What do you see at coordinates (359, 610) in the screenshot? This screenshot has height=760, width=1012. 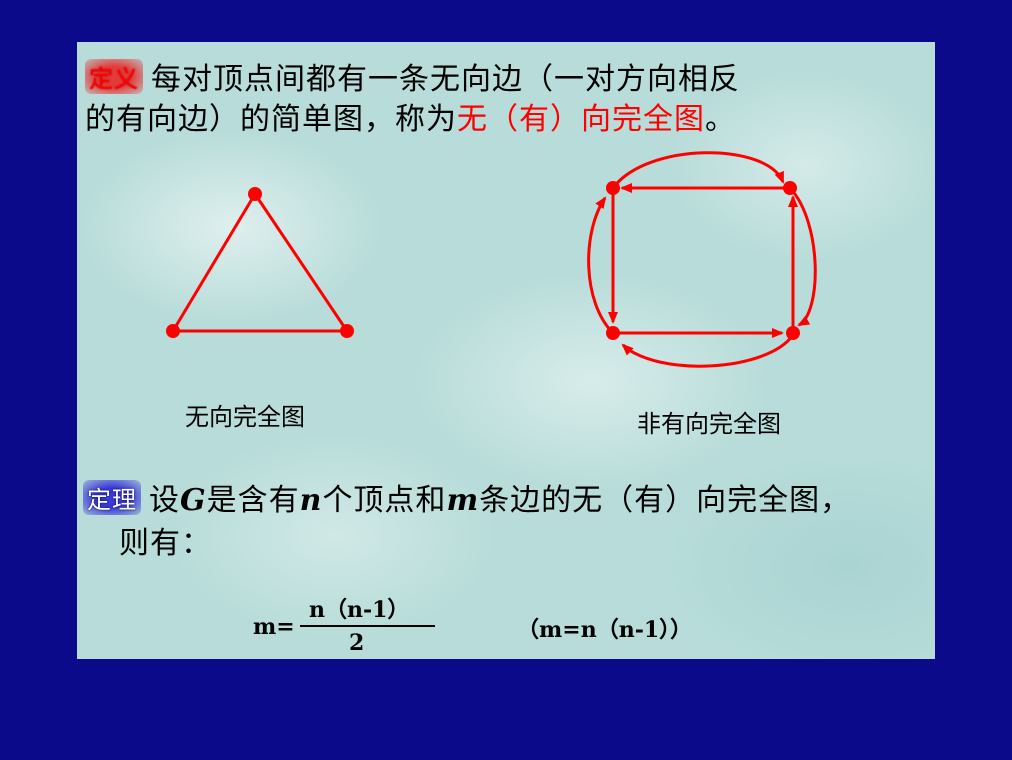 I see `formula-numerator: n（n-1）` at bounding box center [359, 610].